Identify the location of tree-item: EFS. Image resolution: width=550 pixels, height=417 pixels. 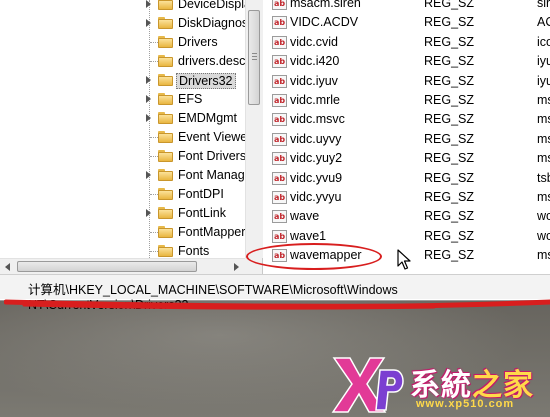
(131, 99).